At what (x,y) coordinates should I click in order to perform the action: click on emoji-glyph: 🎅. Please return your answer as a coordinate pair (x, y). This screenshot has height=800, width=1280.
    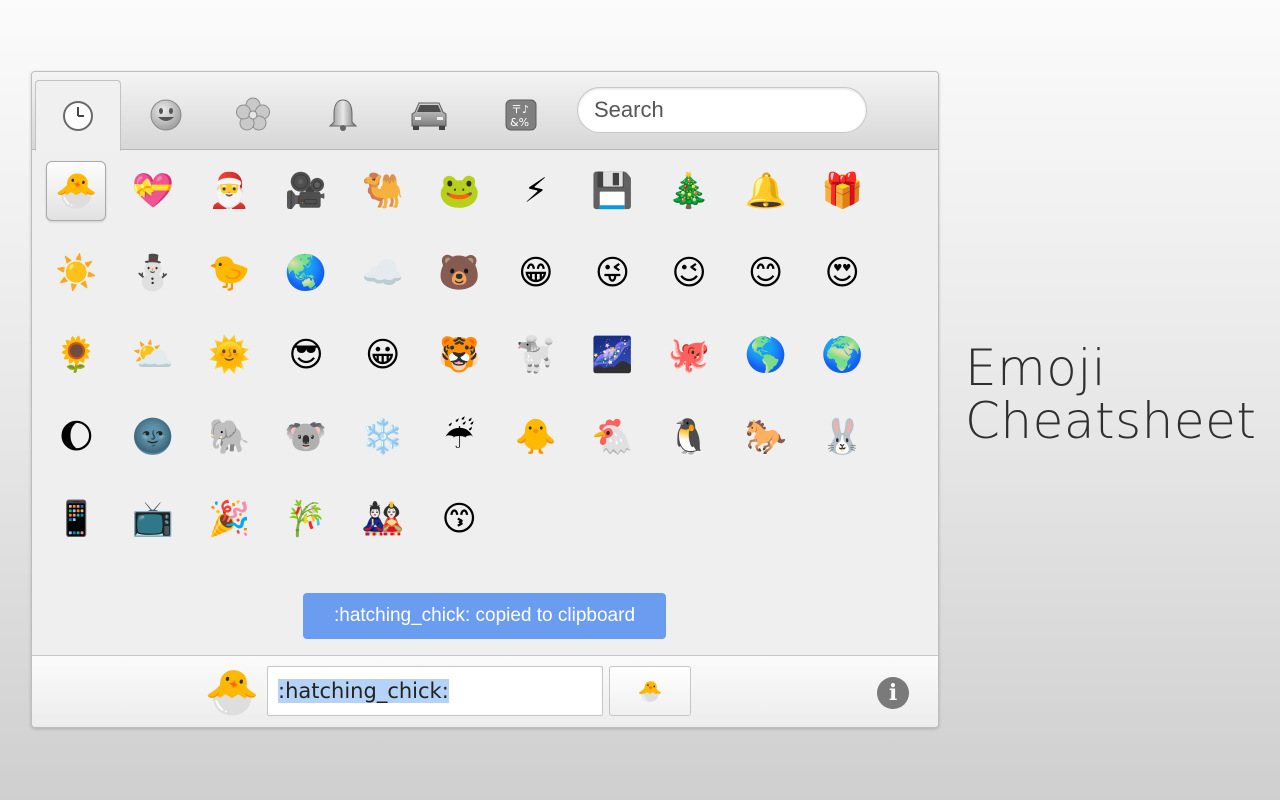
    Looking at the image, I should click on (229, 191).